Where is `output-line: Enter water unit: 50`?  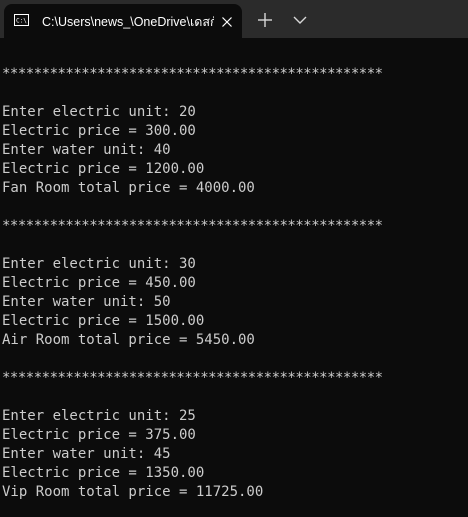
output-line: Enter water unit: 50 is located at coordinates (86, 302).